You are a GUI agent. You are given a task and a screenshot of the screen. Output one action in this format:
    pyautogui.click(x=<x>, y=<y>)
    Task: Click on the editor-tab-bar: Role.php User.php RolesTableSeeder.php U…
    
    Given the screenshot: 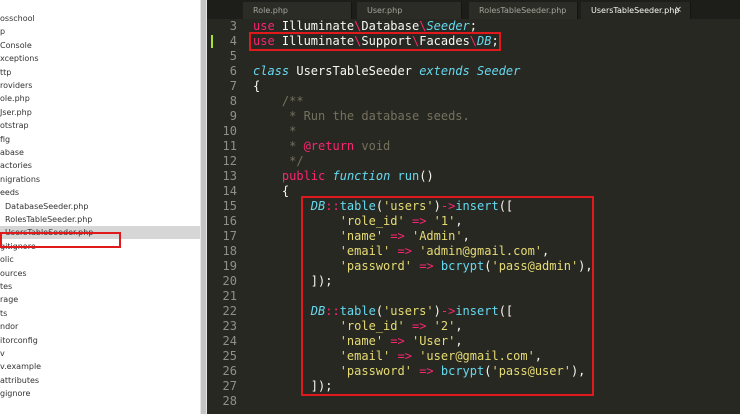 What is the action you would take?
    pyautogui.click(x=473, y=9)
    